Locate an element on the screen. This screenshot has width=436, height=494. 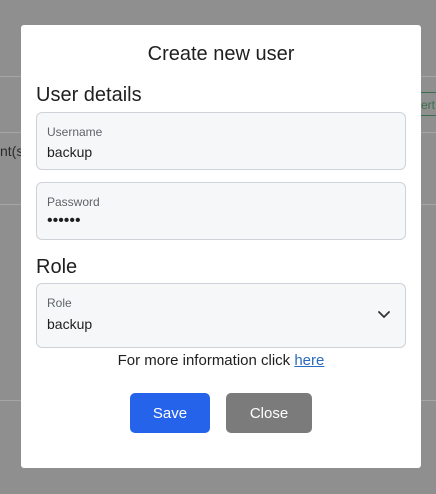
password-label: Password is located at coordinates (73, 202).